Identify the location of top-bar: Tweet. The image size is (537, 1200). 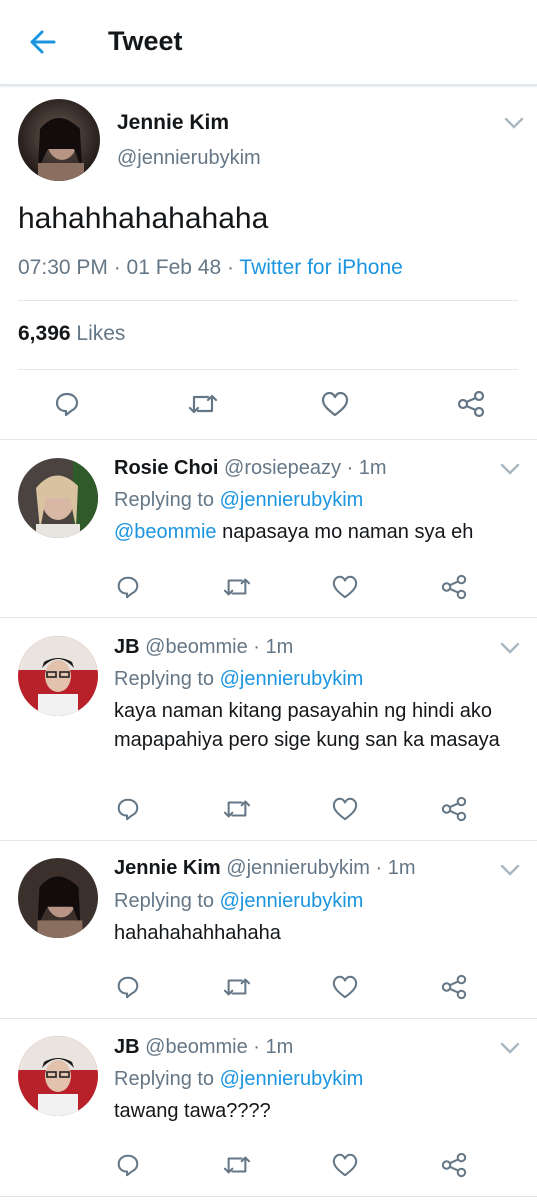
(268, 43).